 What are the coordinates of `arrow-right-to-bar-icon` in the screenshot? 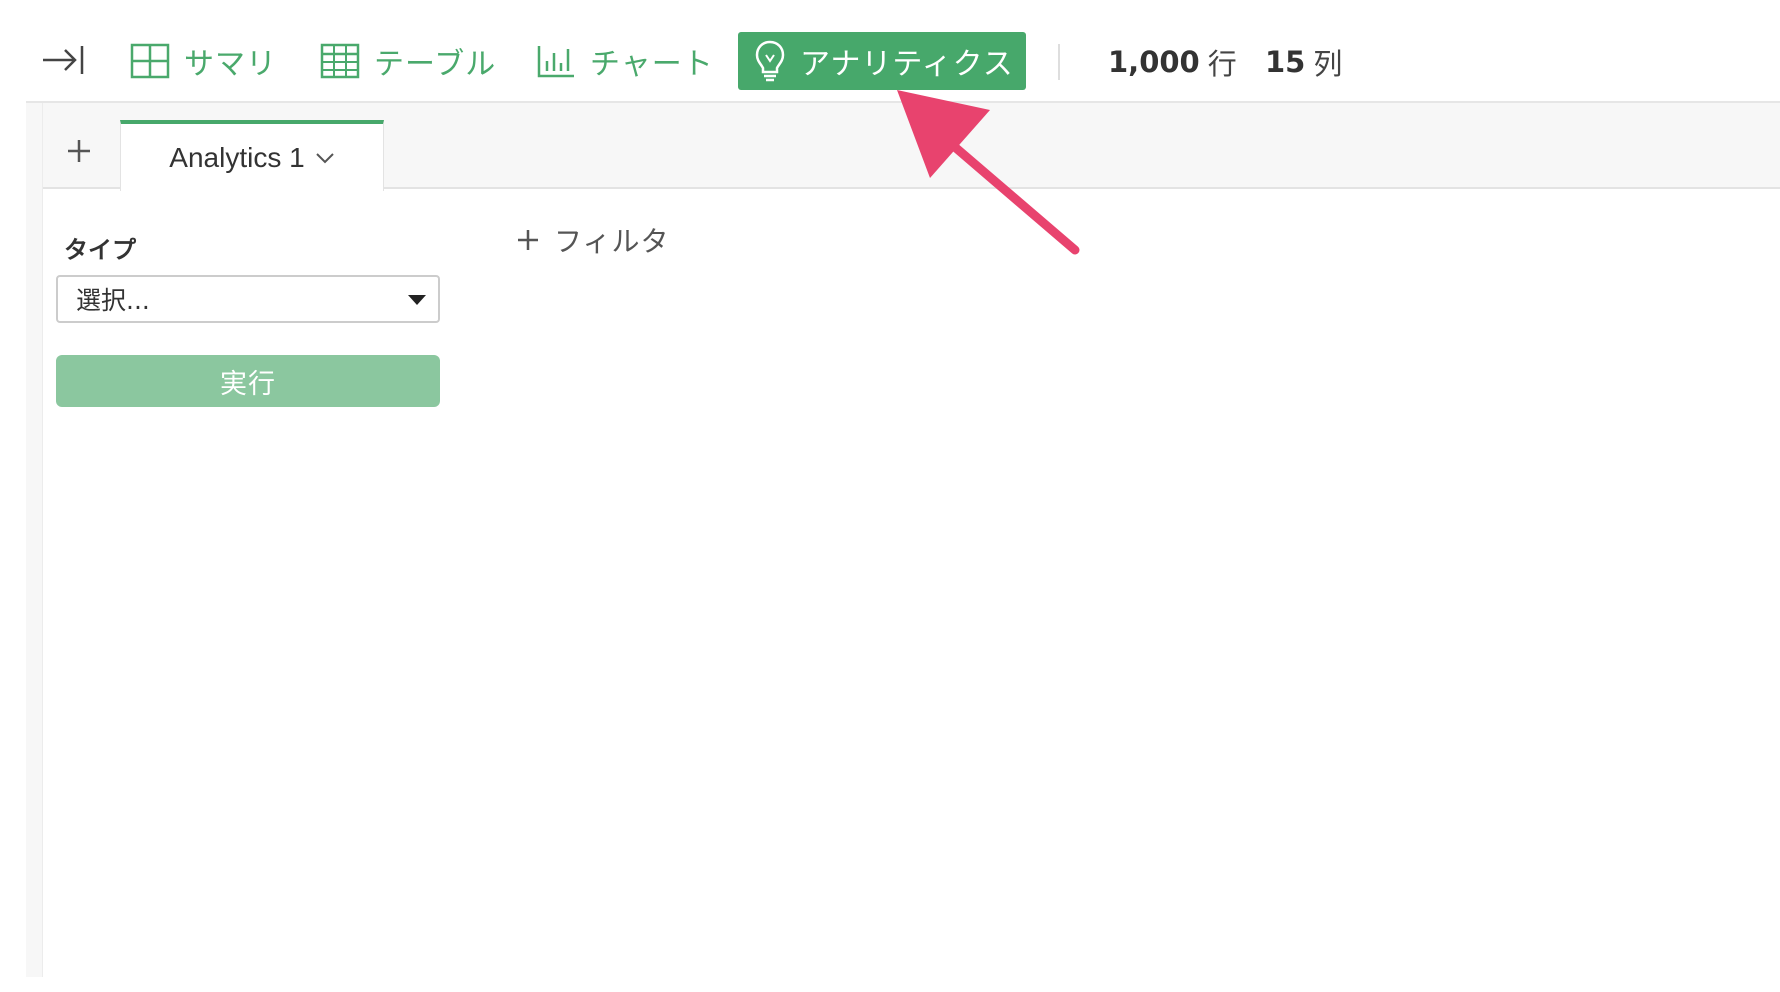 It's located at (63, 60).